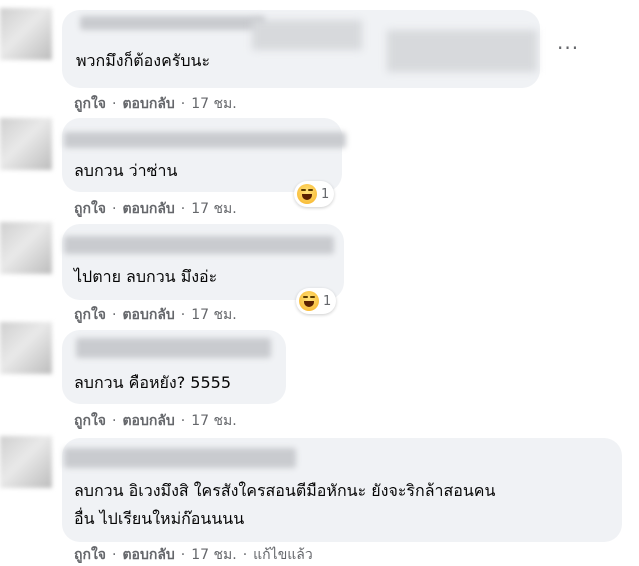 The height and width of the screenshot is (566, 639). I want to click on comment-text: ไปตาย ลบกวน มึงอ่ะ, so click(146, 276).